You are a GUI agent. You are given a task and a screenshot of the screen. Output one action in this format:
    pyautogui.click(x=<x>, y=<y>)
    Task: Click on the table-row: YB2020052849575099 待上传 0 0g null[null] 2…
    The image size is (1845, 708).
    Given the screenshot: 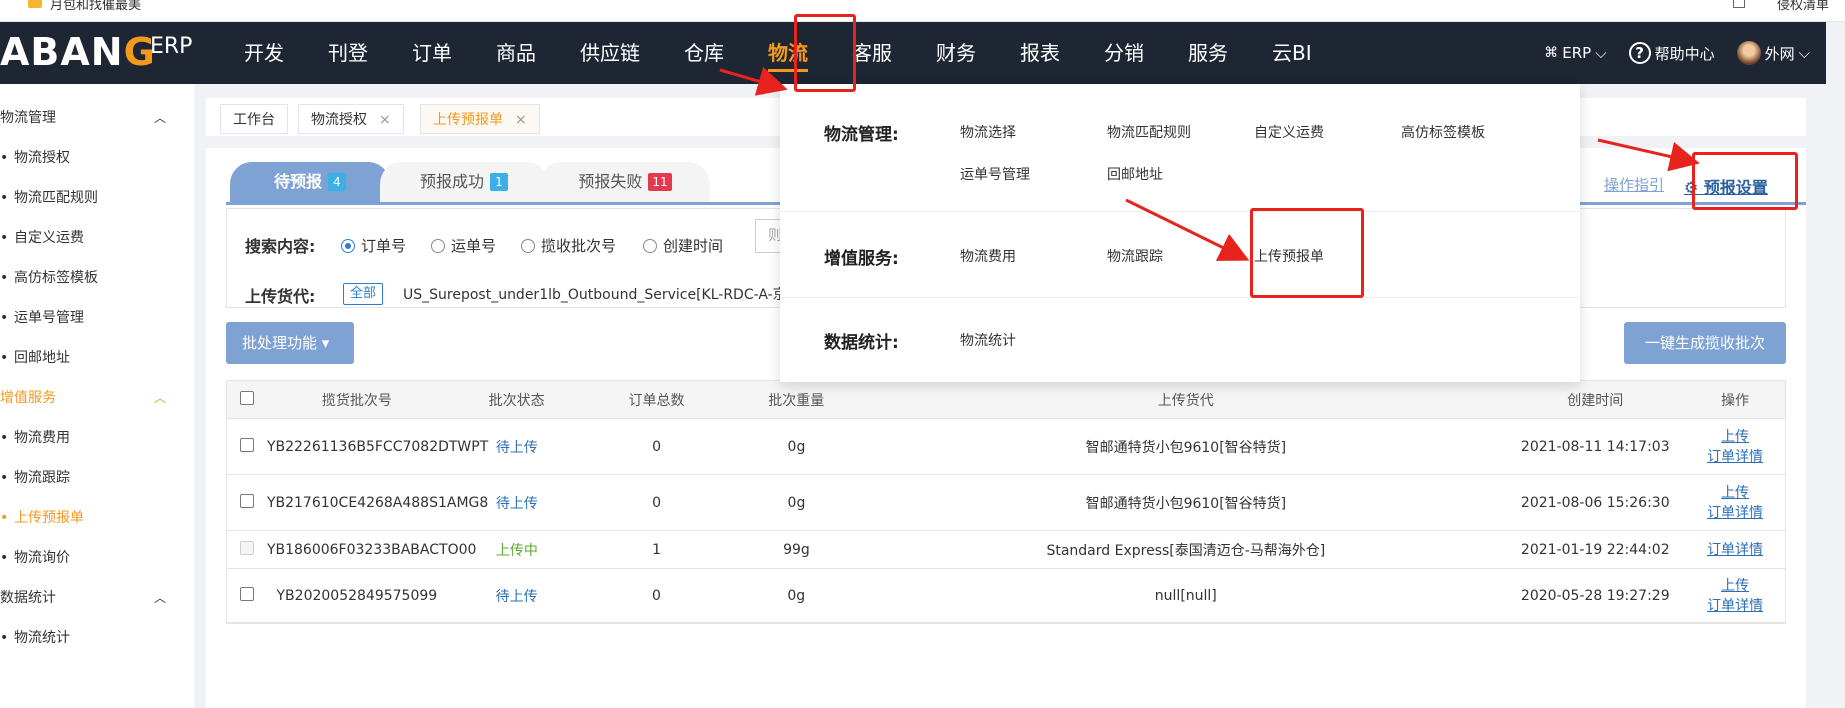 What is the action you would take?
    pyautogui.click(x=1006, y=596)
    